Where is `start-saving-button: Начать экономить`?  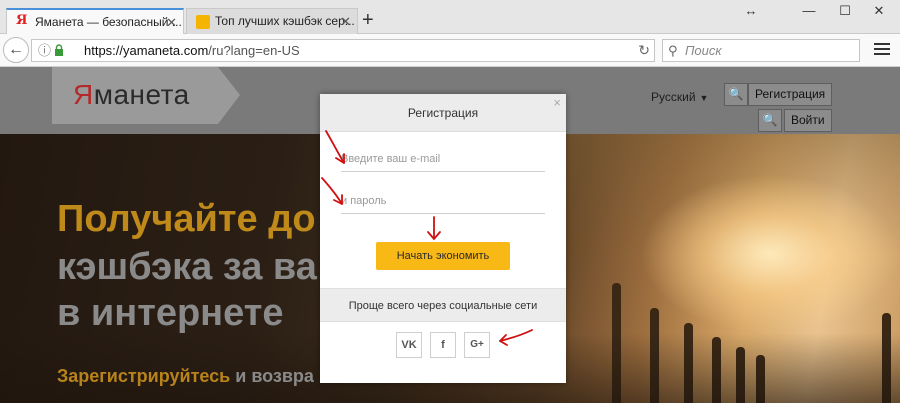
start-saving-button: Начать экономить is located at coordinates (443, 256).